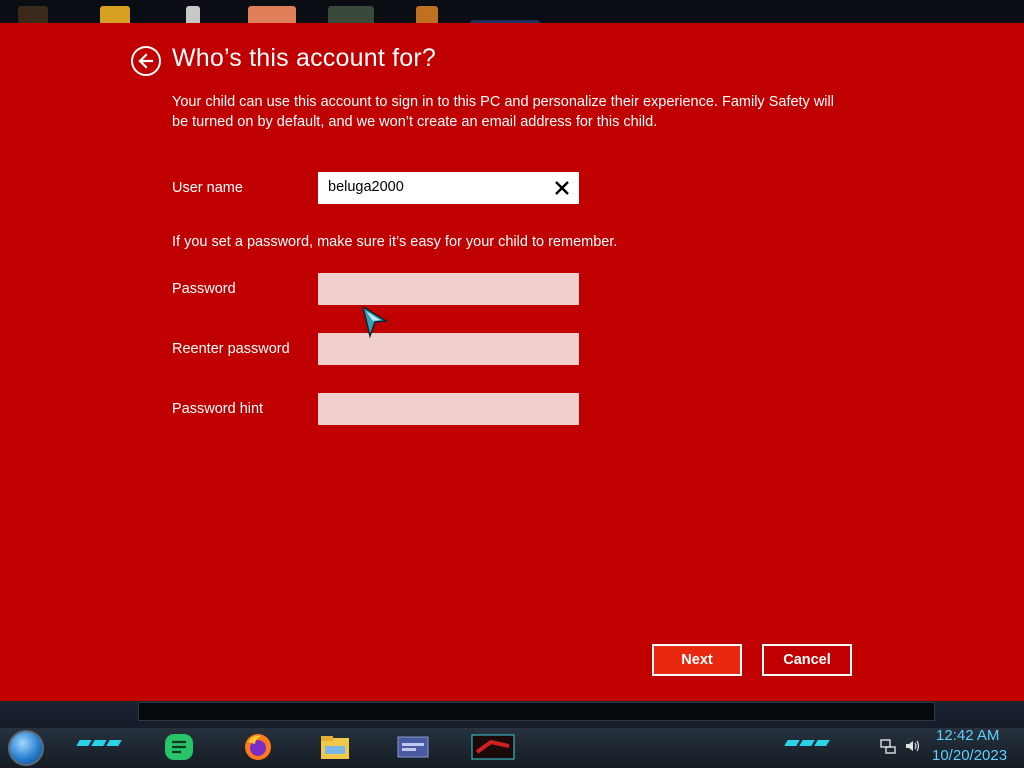 Image resolution: width=1024 pixels, height=768 pixels. What do you see at coordinates (366, 187) in the screenshot?
I see `username-value: beluga2000` at bounding box center [366, 187].